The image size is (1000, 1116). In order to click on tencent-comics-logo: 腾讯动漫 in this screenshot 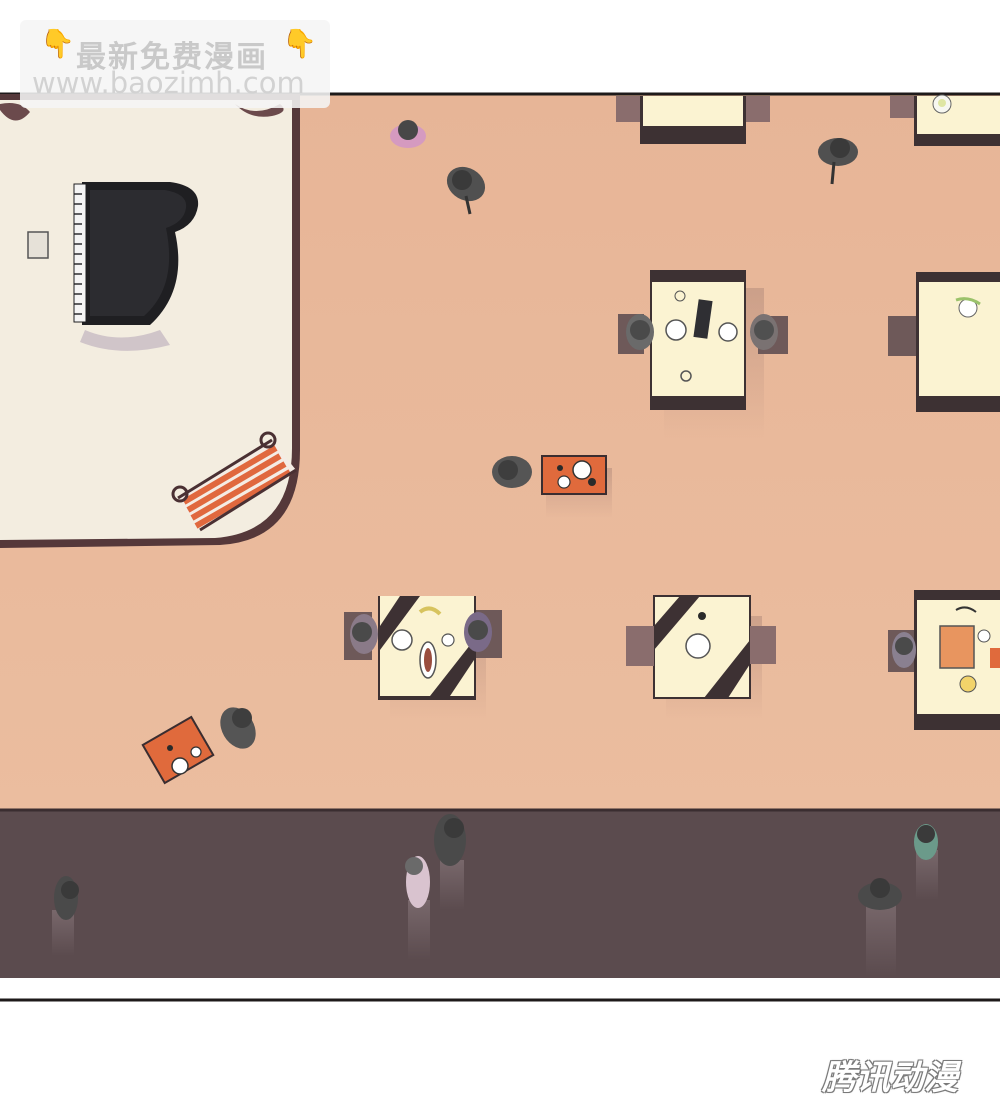, I will do `click(890, 1078)`.